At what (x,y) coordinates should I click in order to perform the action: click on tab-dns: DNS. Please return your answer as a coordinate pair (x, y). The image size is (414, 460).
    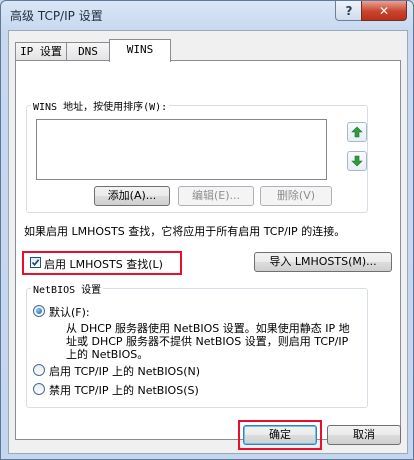
    Looking at the image, I should click on (88, 51).